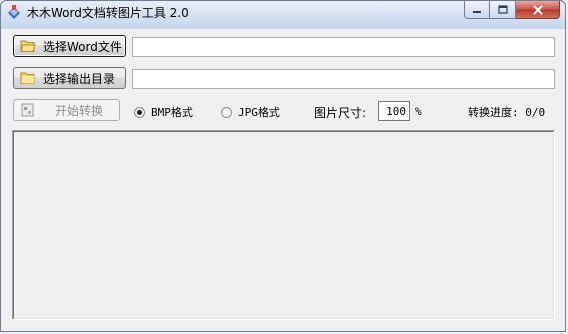 Image resolution: width=568 pixels, height=334 pixels. Describe the element at coordinates (226, 112) in the screenshot. I see `jpg-radio-dot` at that location.